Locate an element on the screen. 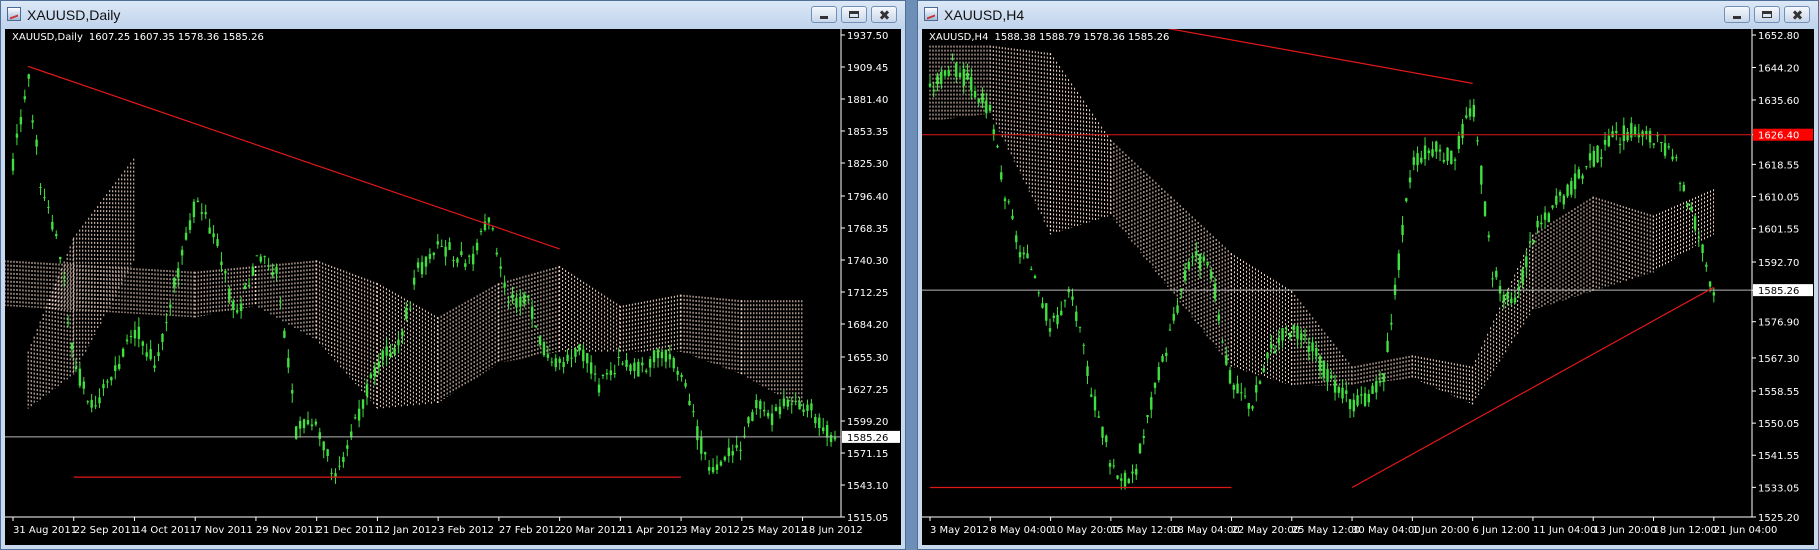 This screenshot has height=550, width=1819. x-tick-label: 14 Oct 2011 is located at coordinates (165, 530).